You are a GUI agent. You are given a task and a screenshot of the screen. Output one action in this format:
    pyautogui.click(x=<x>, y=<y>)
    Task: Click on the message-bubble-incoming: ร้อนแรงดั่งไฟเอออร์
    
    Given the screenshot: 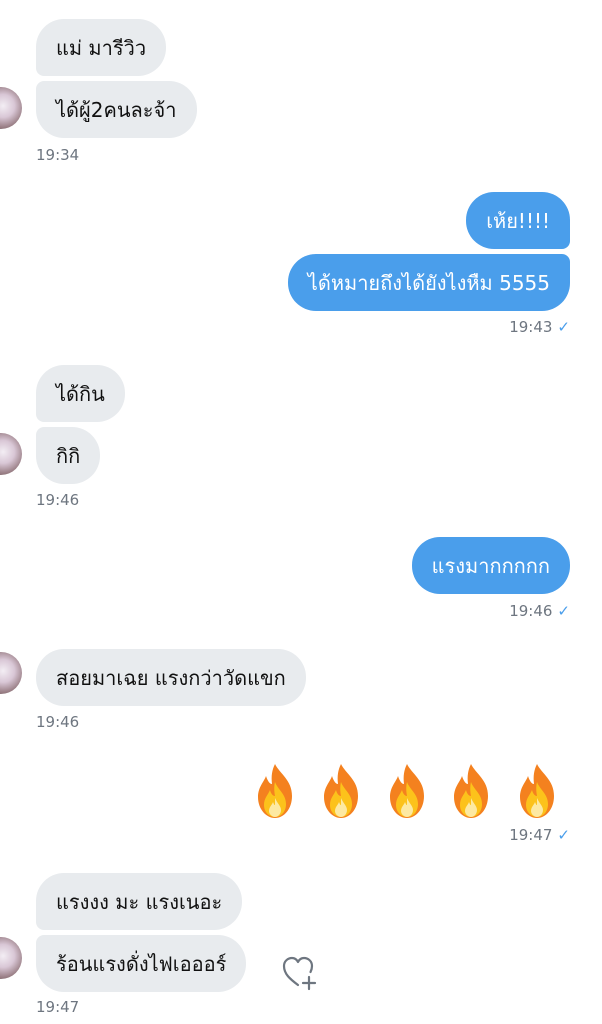 What is the action you would take?
    pyautogui.click(x=141, y=963)
    